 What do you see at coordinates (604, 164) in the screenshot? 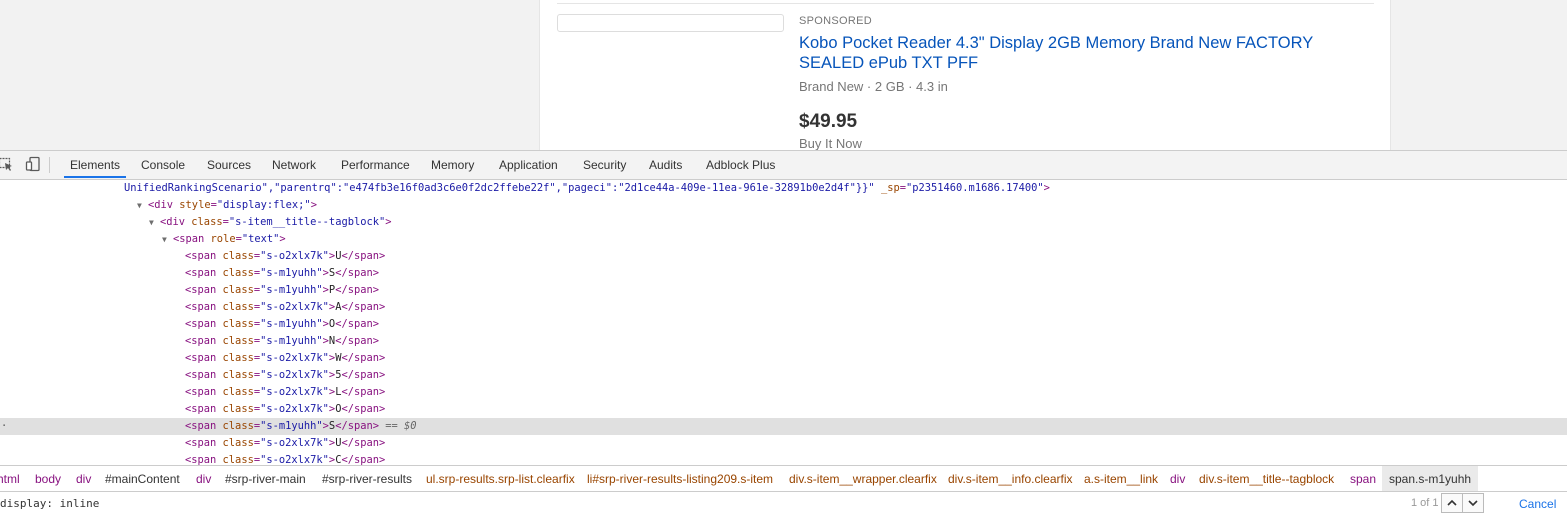
I see `tab-security: Security` at bounding box center [604, 164].